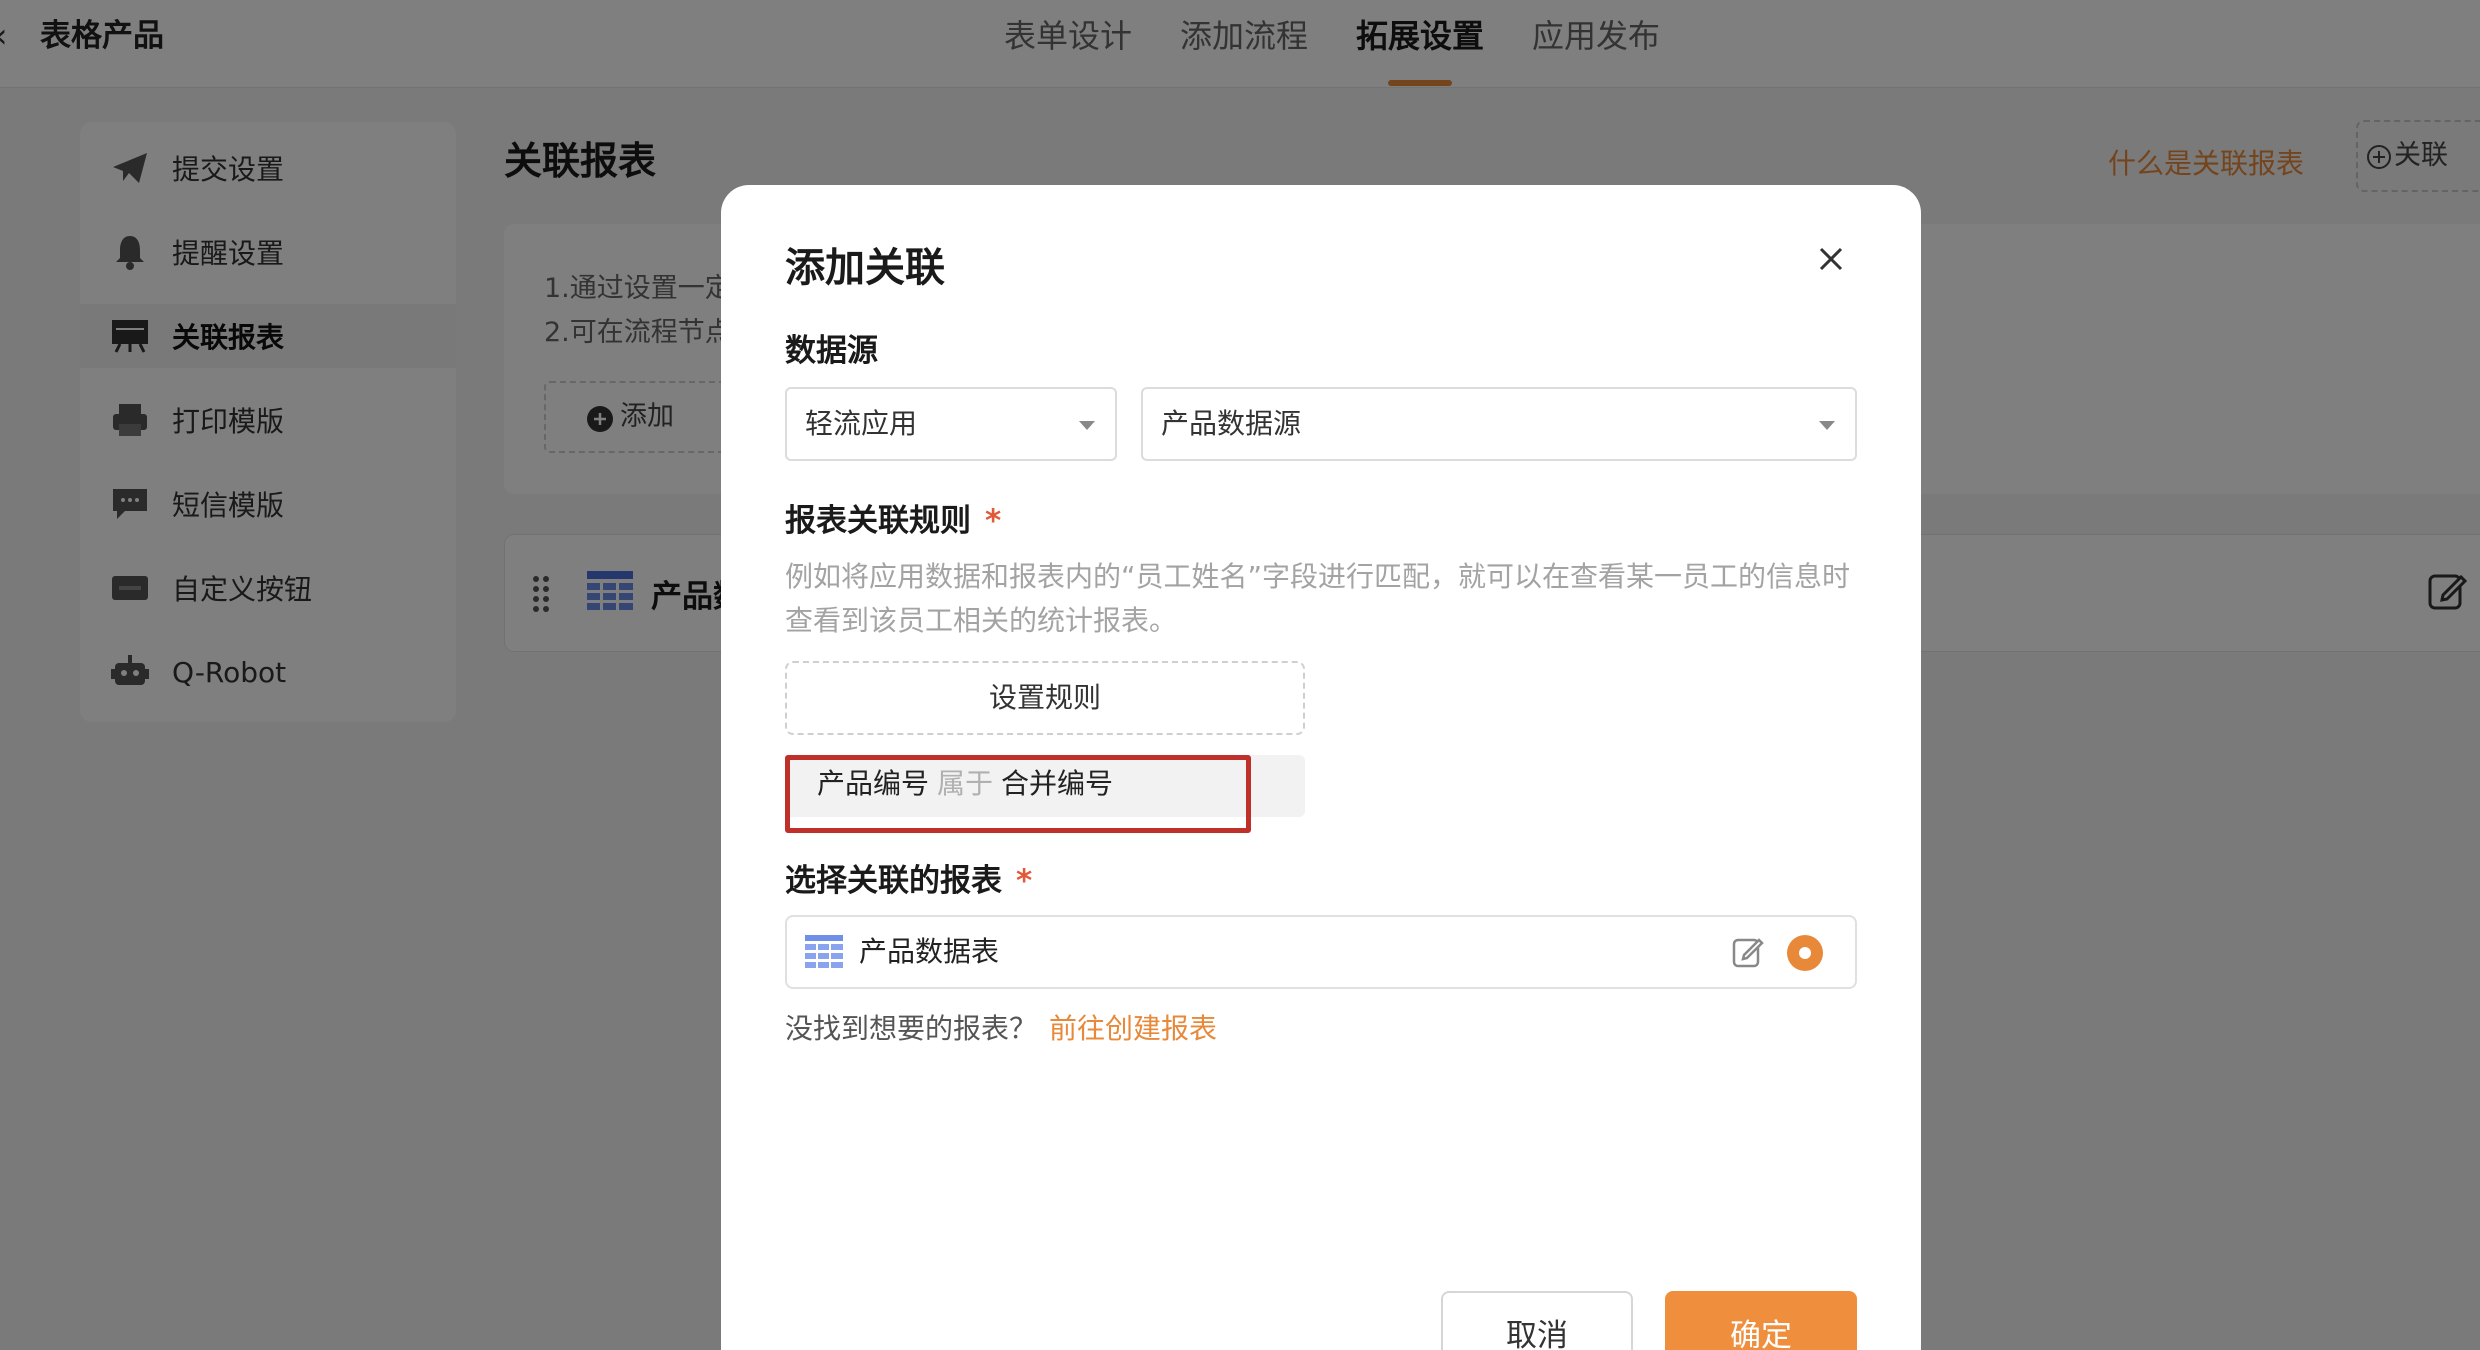  I want to click on table-icon, so click(824, 951).